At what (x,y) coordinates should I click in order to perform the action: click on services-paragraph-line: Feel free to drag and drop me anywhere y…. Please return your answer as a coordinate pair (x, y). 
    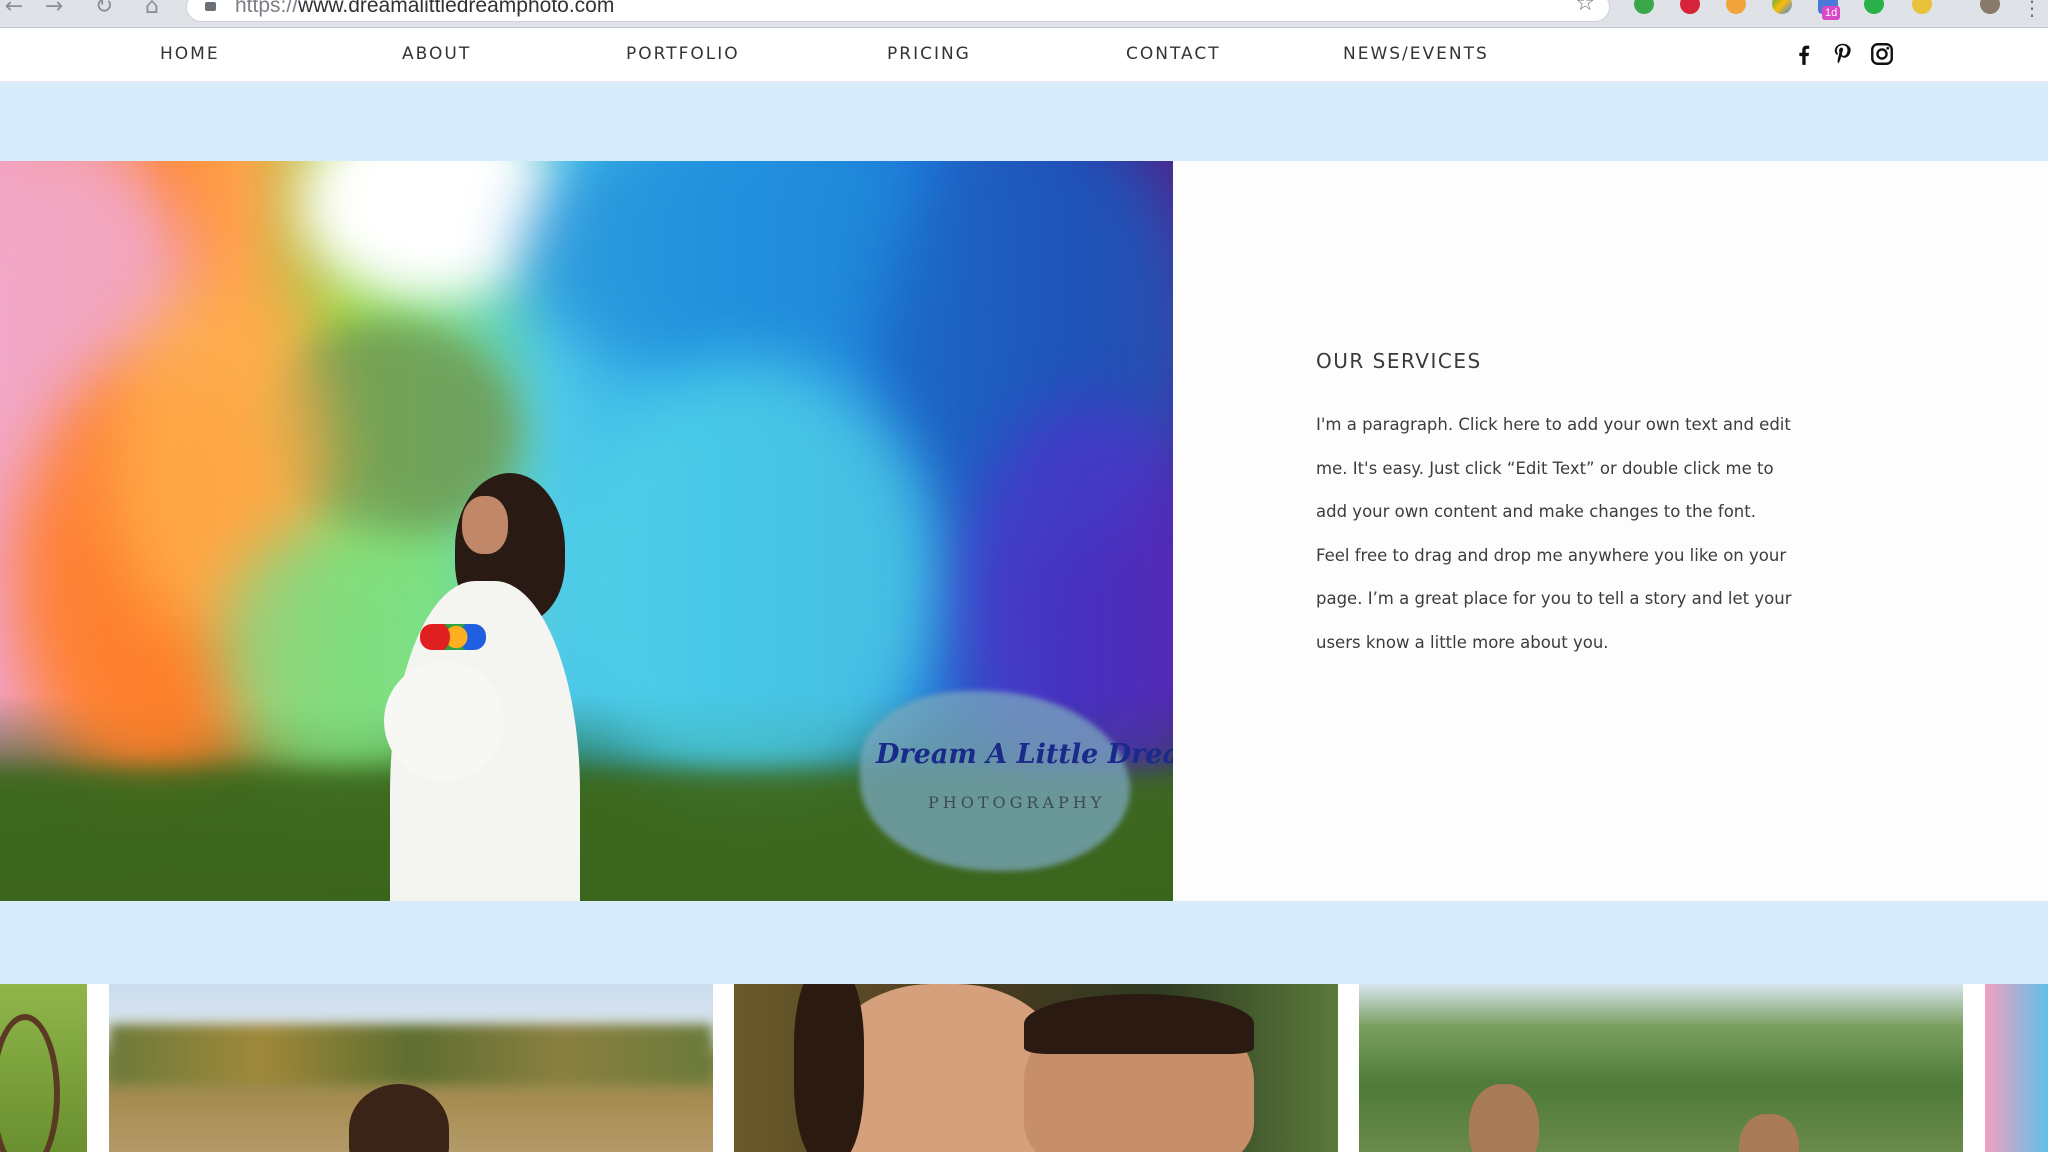
    Looking at the image, I should click on (1551, 555).